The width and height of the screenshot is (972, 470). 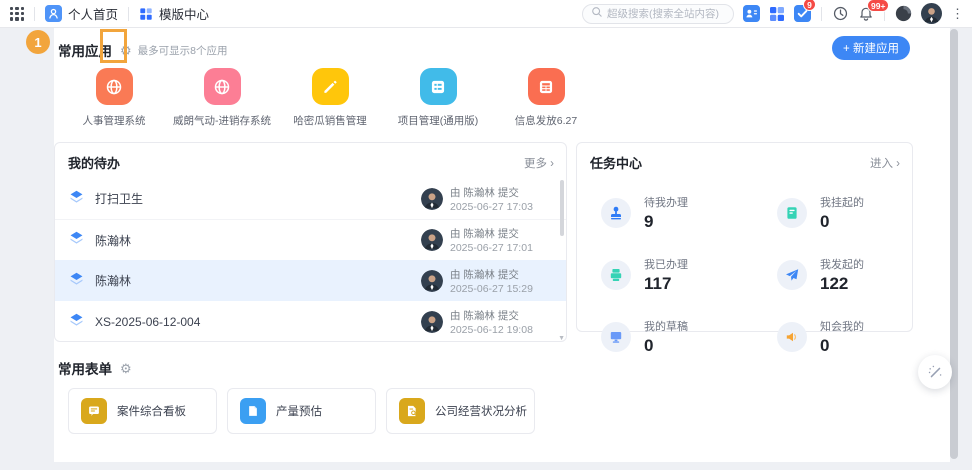 What do you see at coordinates (539, 163) in the screenshot?
I see `todo-more-link: 更多 ›` at bounding box center [539, 163].